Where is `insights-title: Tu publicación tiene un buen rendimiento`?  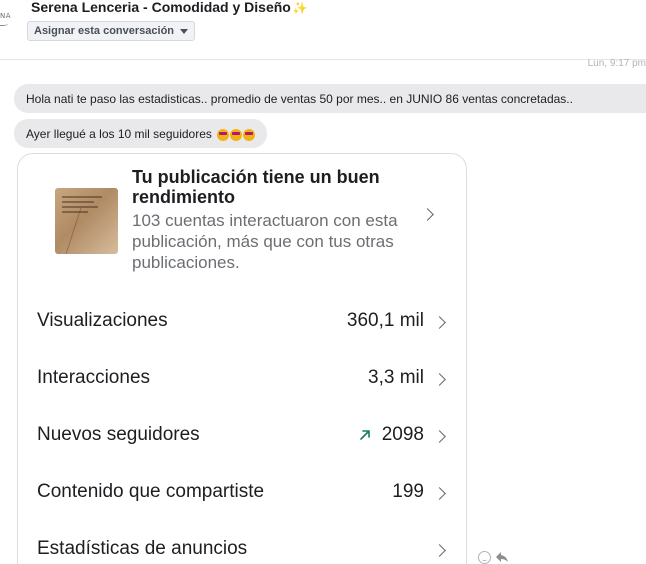
insights-title: Tu publicación tiene un buen rendimiento is located at coordinates (256, 187).